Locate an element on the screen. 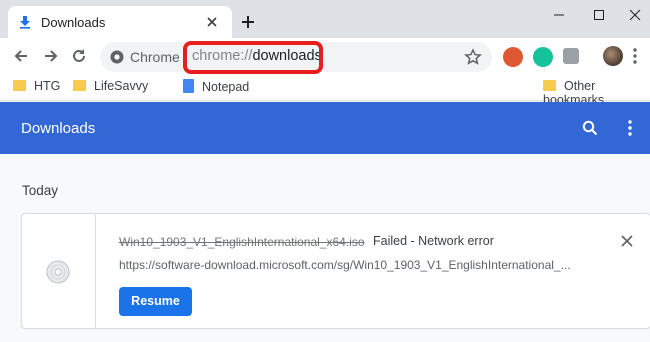 This screenshot has width=650, height=342. chrome-icon is located at coordinates (117, 57).